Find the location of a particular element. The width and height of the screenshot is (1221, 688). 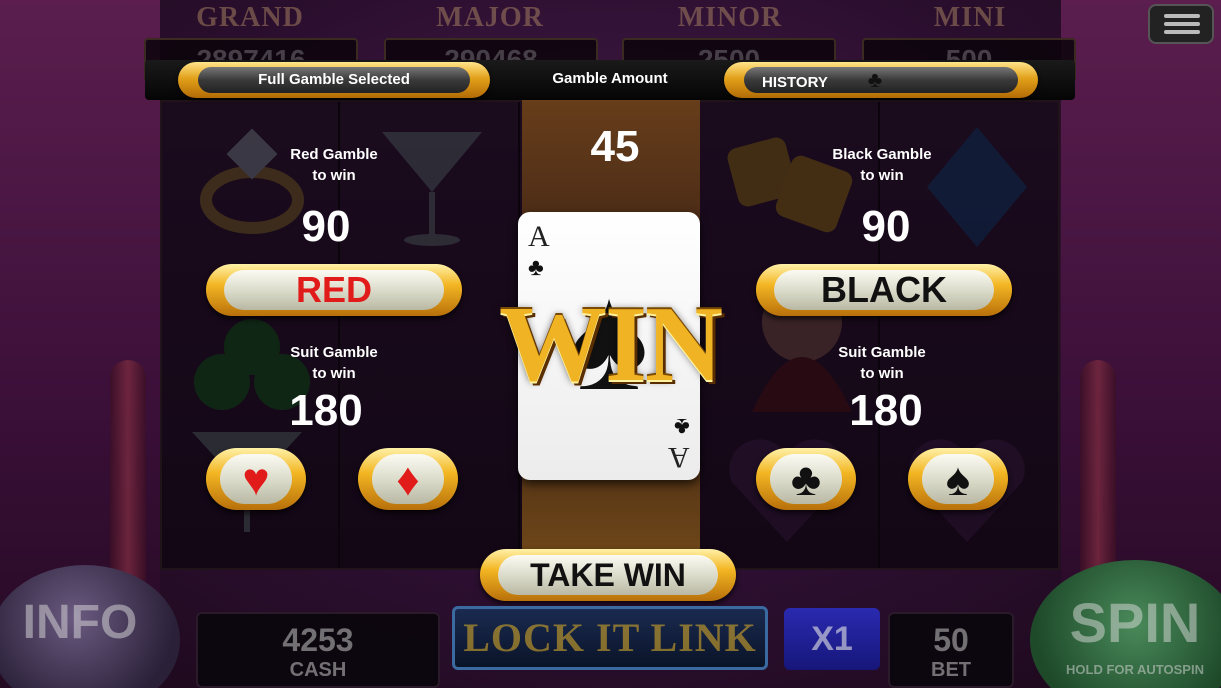

diamond-button: ♦ is located at coordinates (408, 479).